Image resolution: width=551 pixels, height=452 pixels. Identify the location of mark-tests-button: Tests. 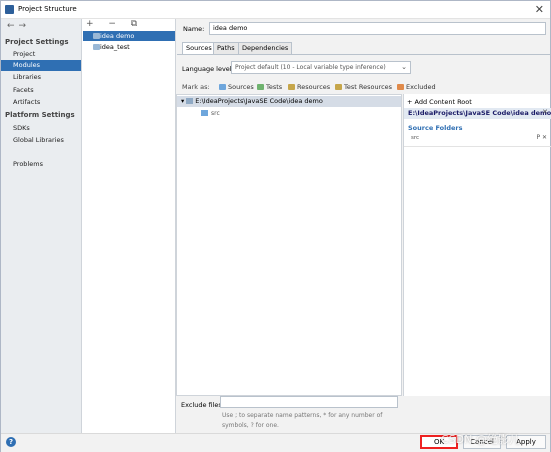
(269, 87).